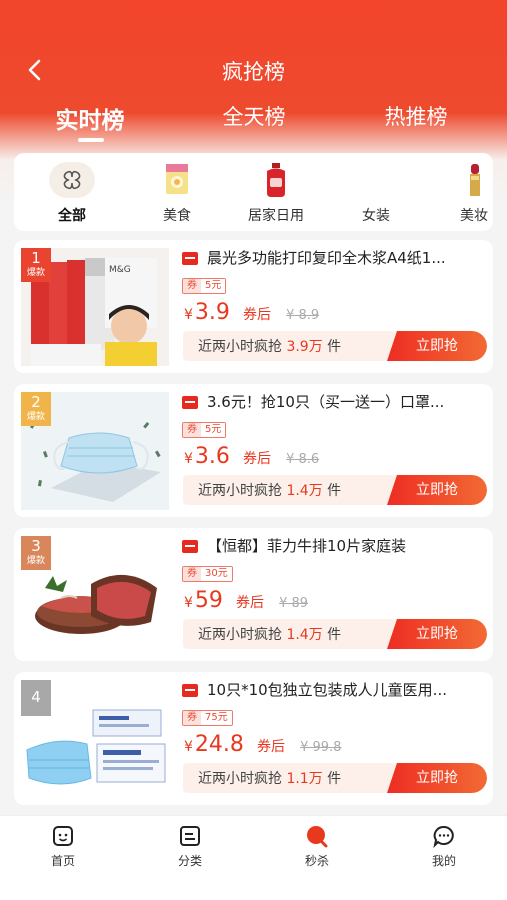  Describe the element at coordinates (36, 265) in the screenshot. I see `rank-badge: 1 爆款` at that location.